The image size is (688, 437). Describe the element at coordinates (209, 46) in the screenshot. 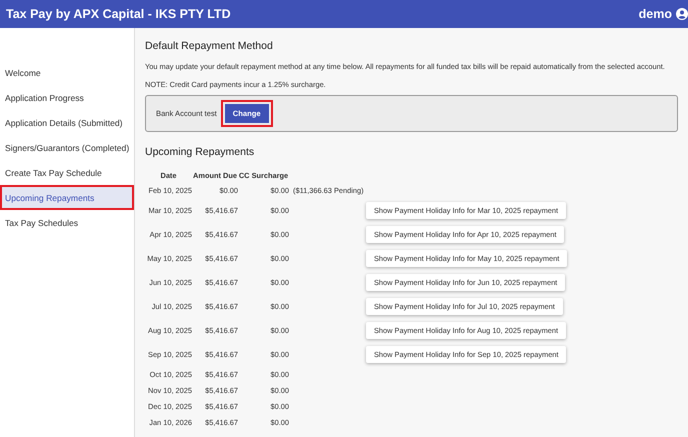

I see `section-heading: Default Repayment Method` at that location.